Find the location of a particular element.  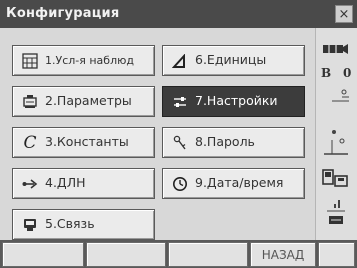

menu-item-observation-conditions: 1.Усл-я наблюд is located at coordinates (83, 60).